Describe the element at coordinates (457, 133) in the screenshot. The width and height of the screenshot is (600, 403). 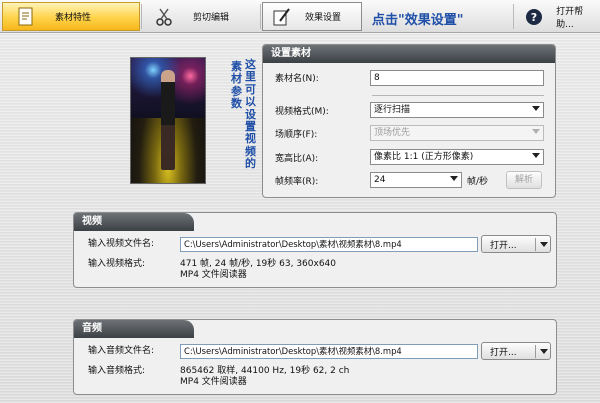
I see `field-order-select: 顶场优先` at that location.